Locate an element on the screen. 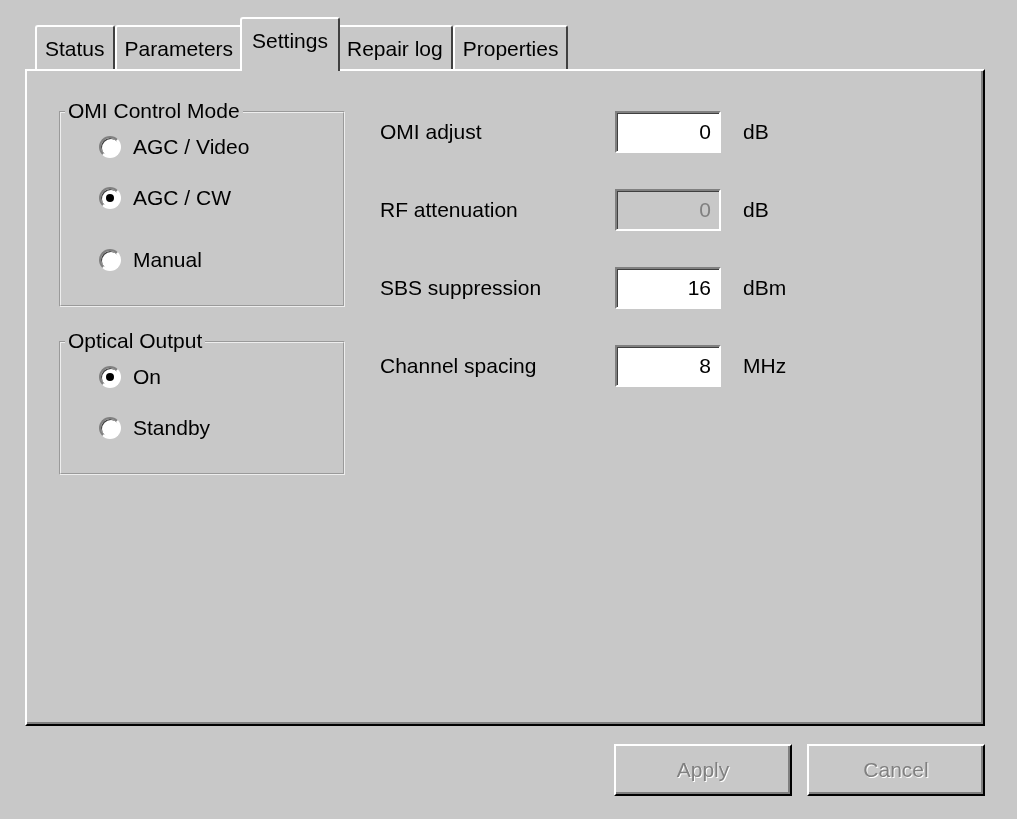  tab: Repair log is located at coordinates (395, 47).